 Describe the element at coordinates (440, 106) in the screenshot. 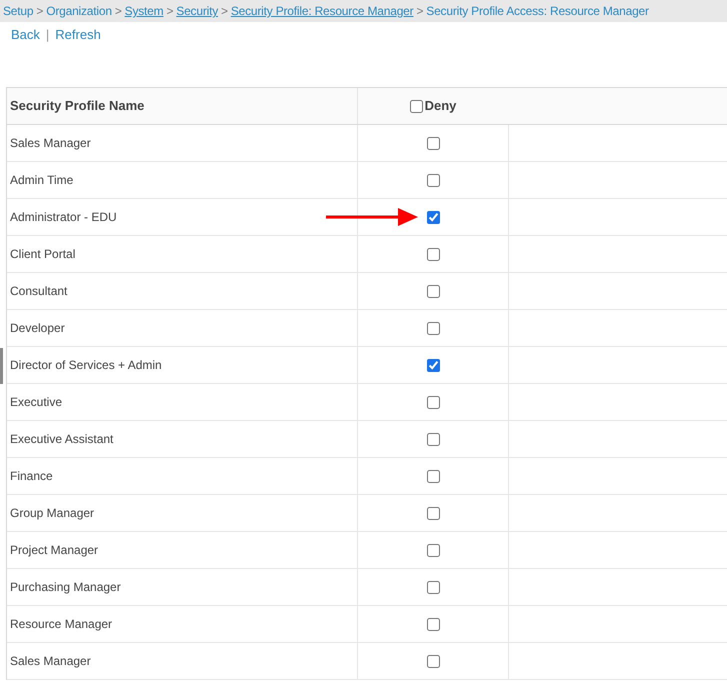

I see `column-header: Deny` at that location.